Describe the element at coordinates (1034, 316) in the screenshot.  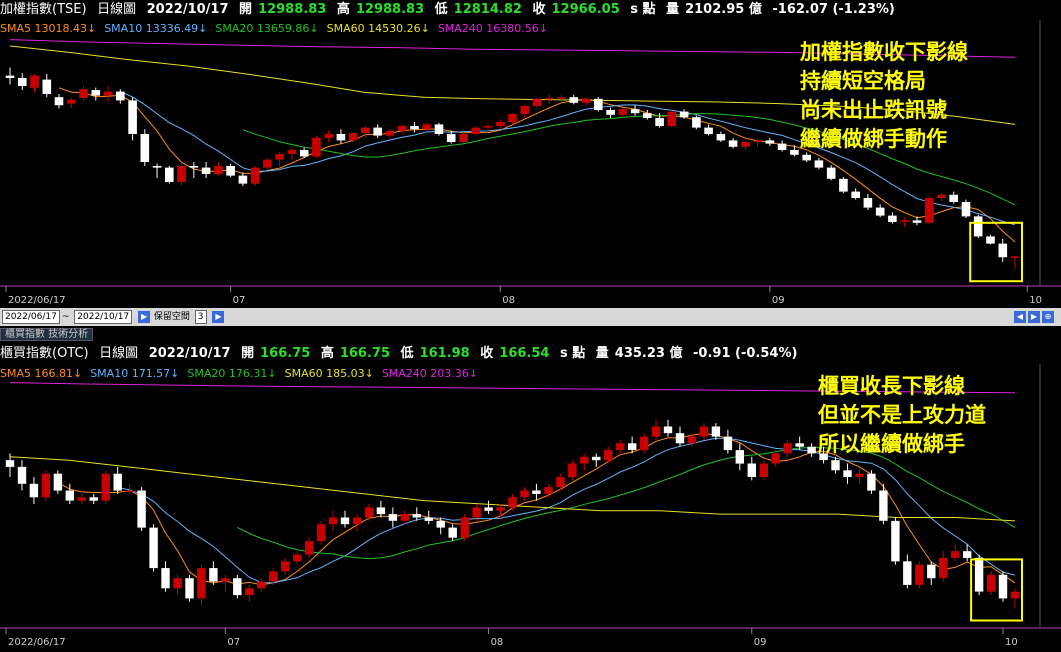
I see `scroll-right-icon: ▶` at that location.